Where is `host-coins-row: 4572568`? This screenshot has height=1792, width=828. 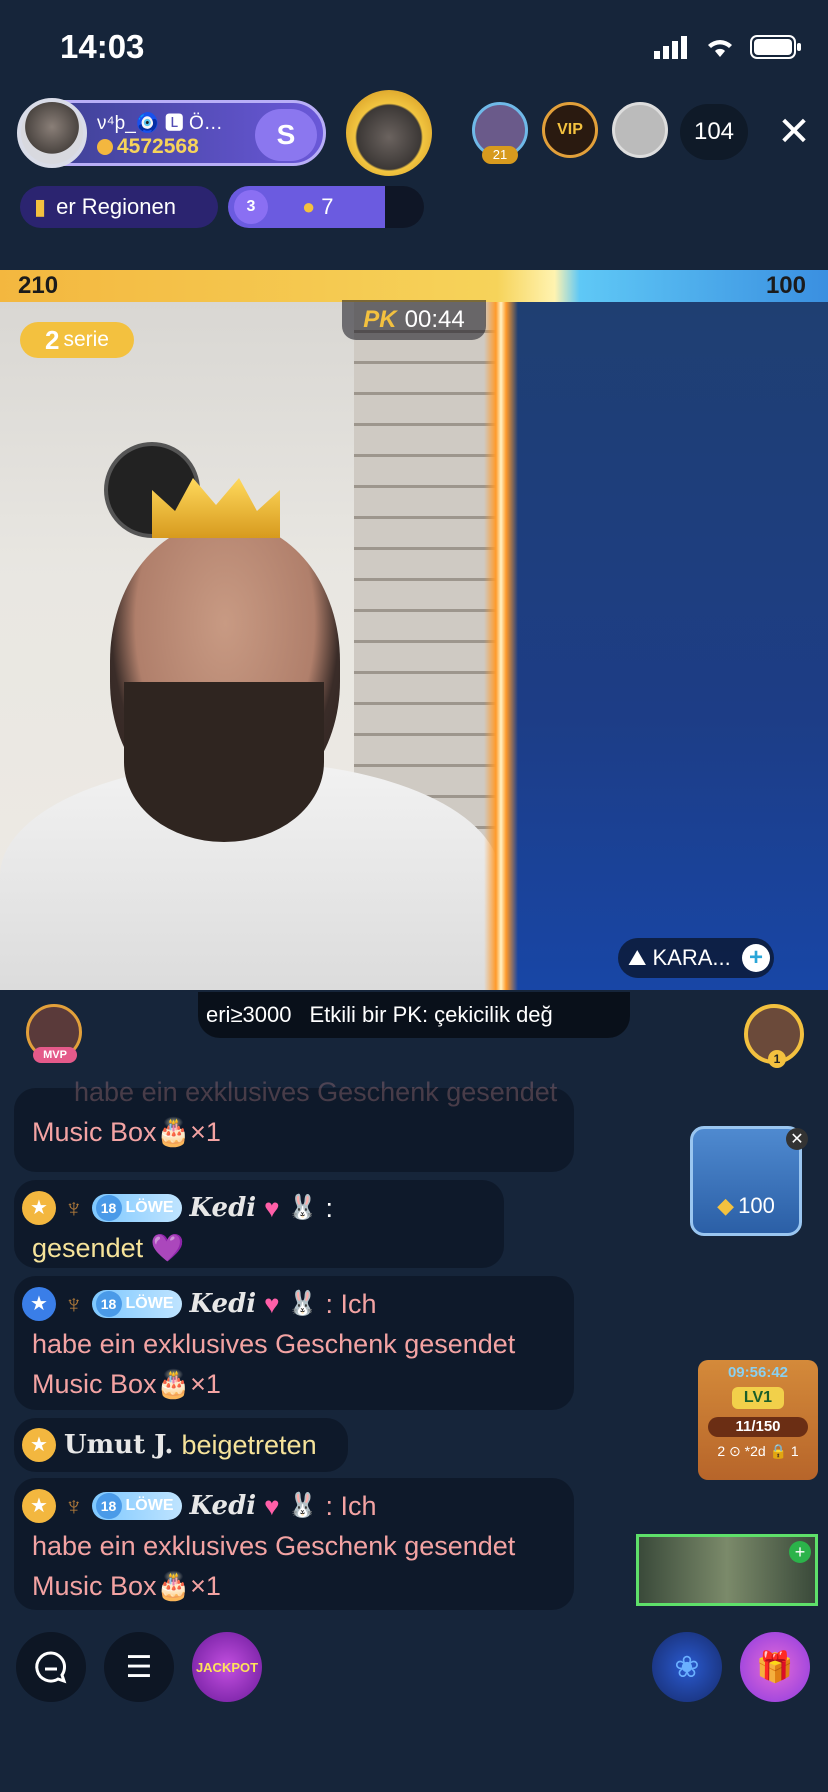
host-coins-row: 4572568 is located at coordinates (162, 147).